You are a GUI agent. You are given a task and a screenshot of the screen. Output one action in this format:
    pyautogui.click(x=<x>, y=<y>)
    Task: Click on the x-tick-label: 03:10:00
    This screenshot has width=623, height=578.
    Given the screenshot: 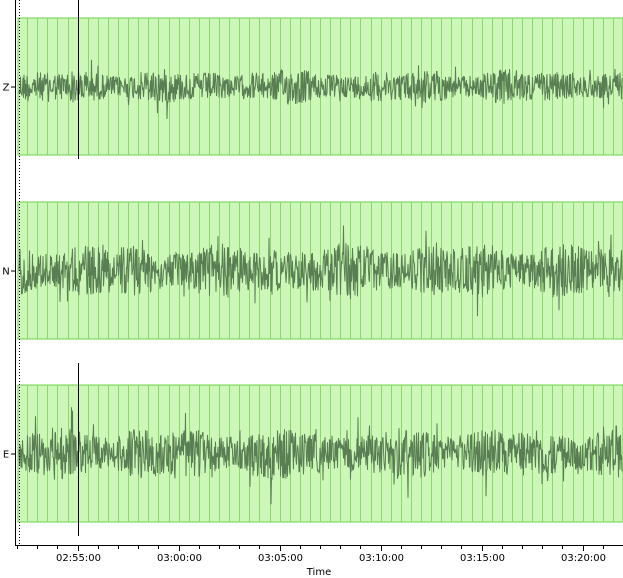 What is the action you would take?
    pyautogui.click(x=381, y=558)
    